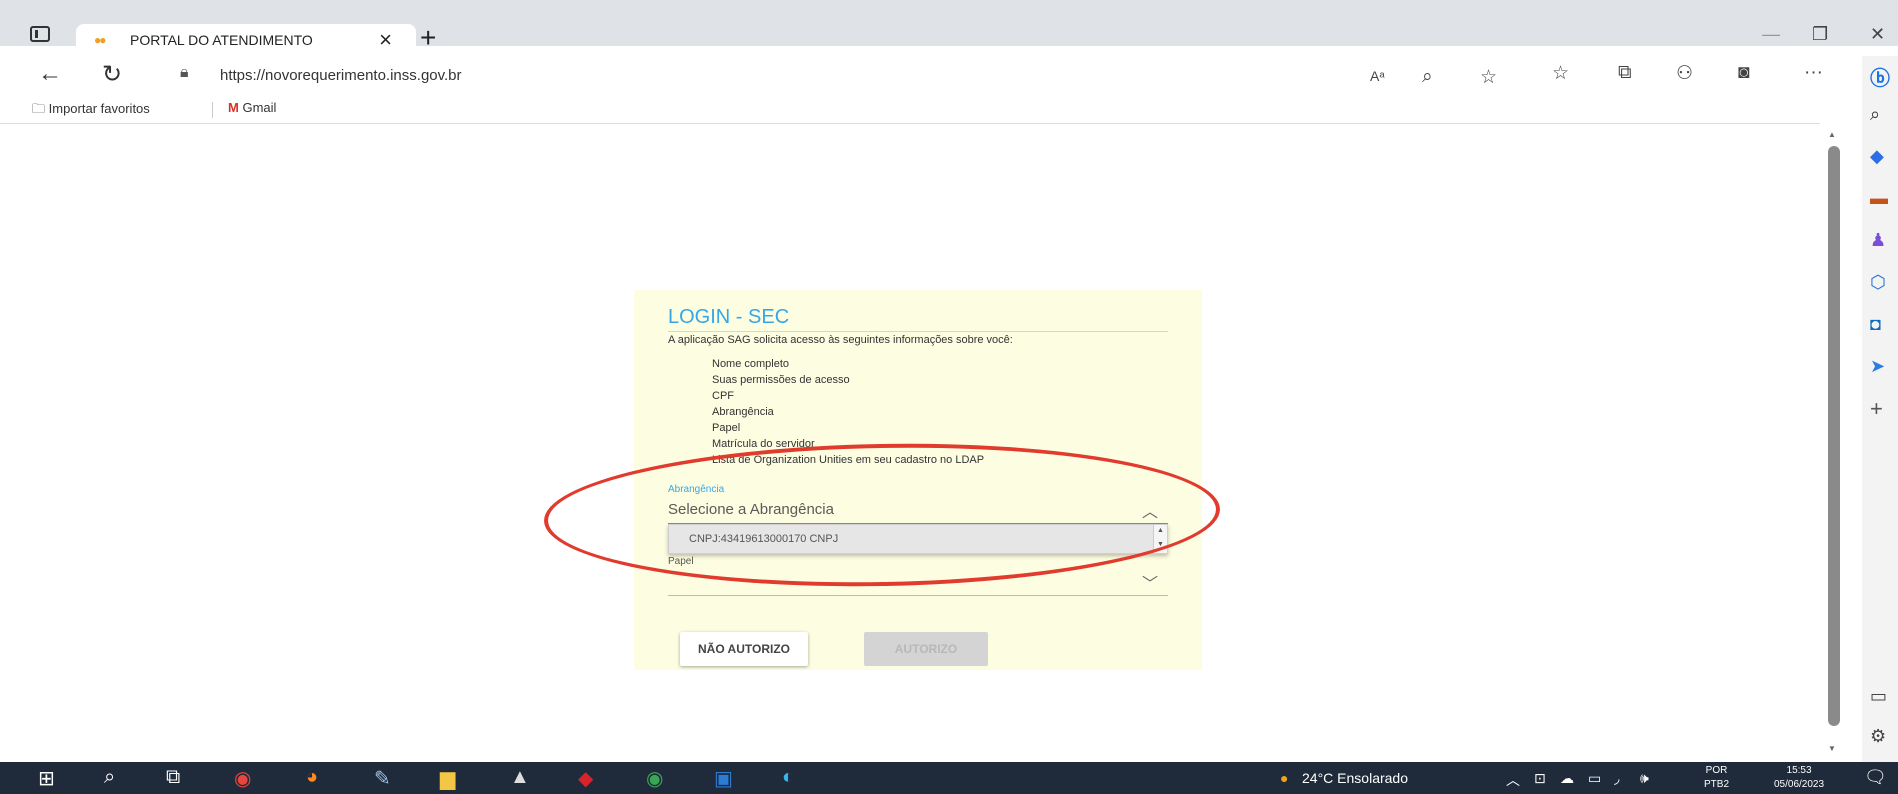 Image resolution: width=1898 pixels, height=794 pixels. I want to click on outlook-icon: ◘, so click(1875, 324).